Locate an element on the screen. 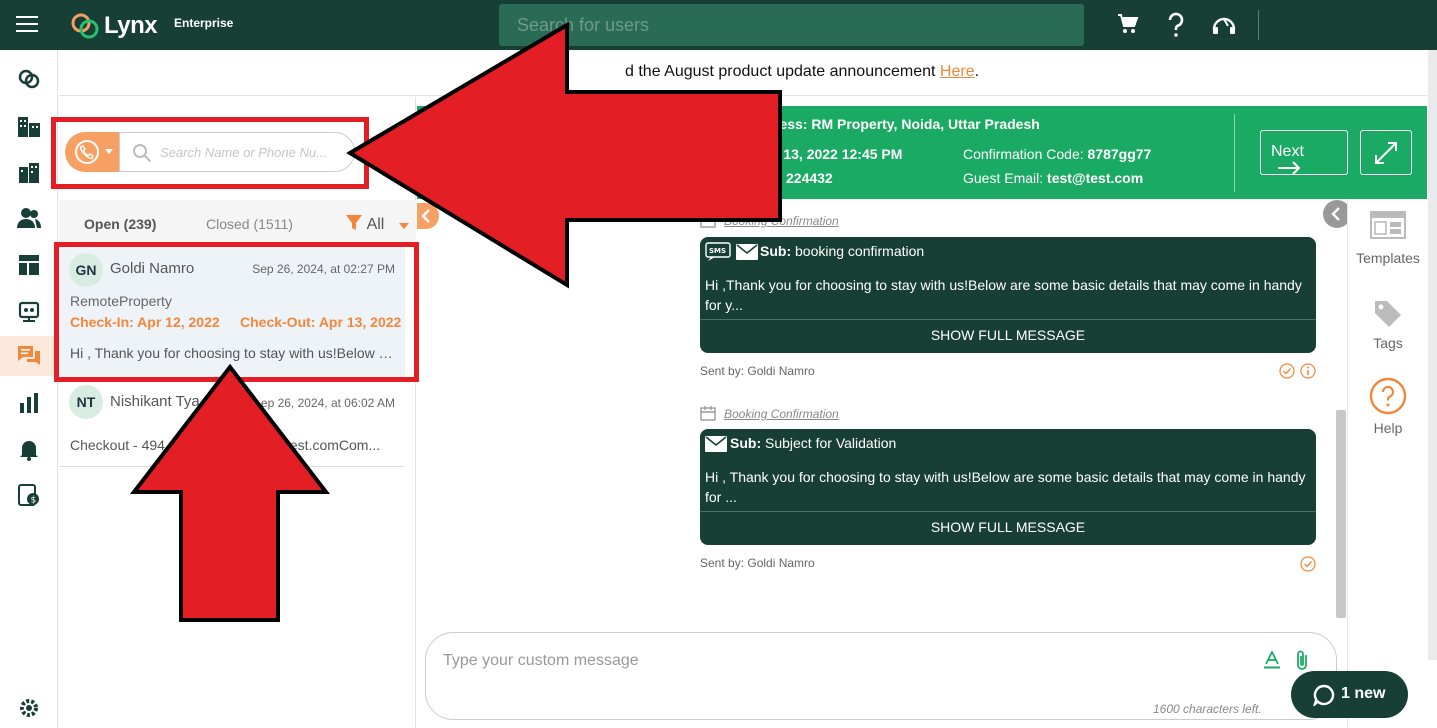  tools-pane: Templates Tags Help is located at coordinates (1387, 463).